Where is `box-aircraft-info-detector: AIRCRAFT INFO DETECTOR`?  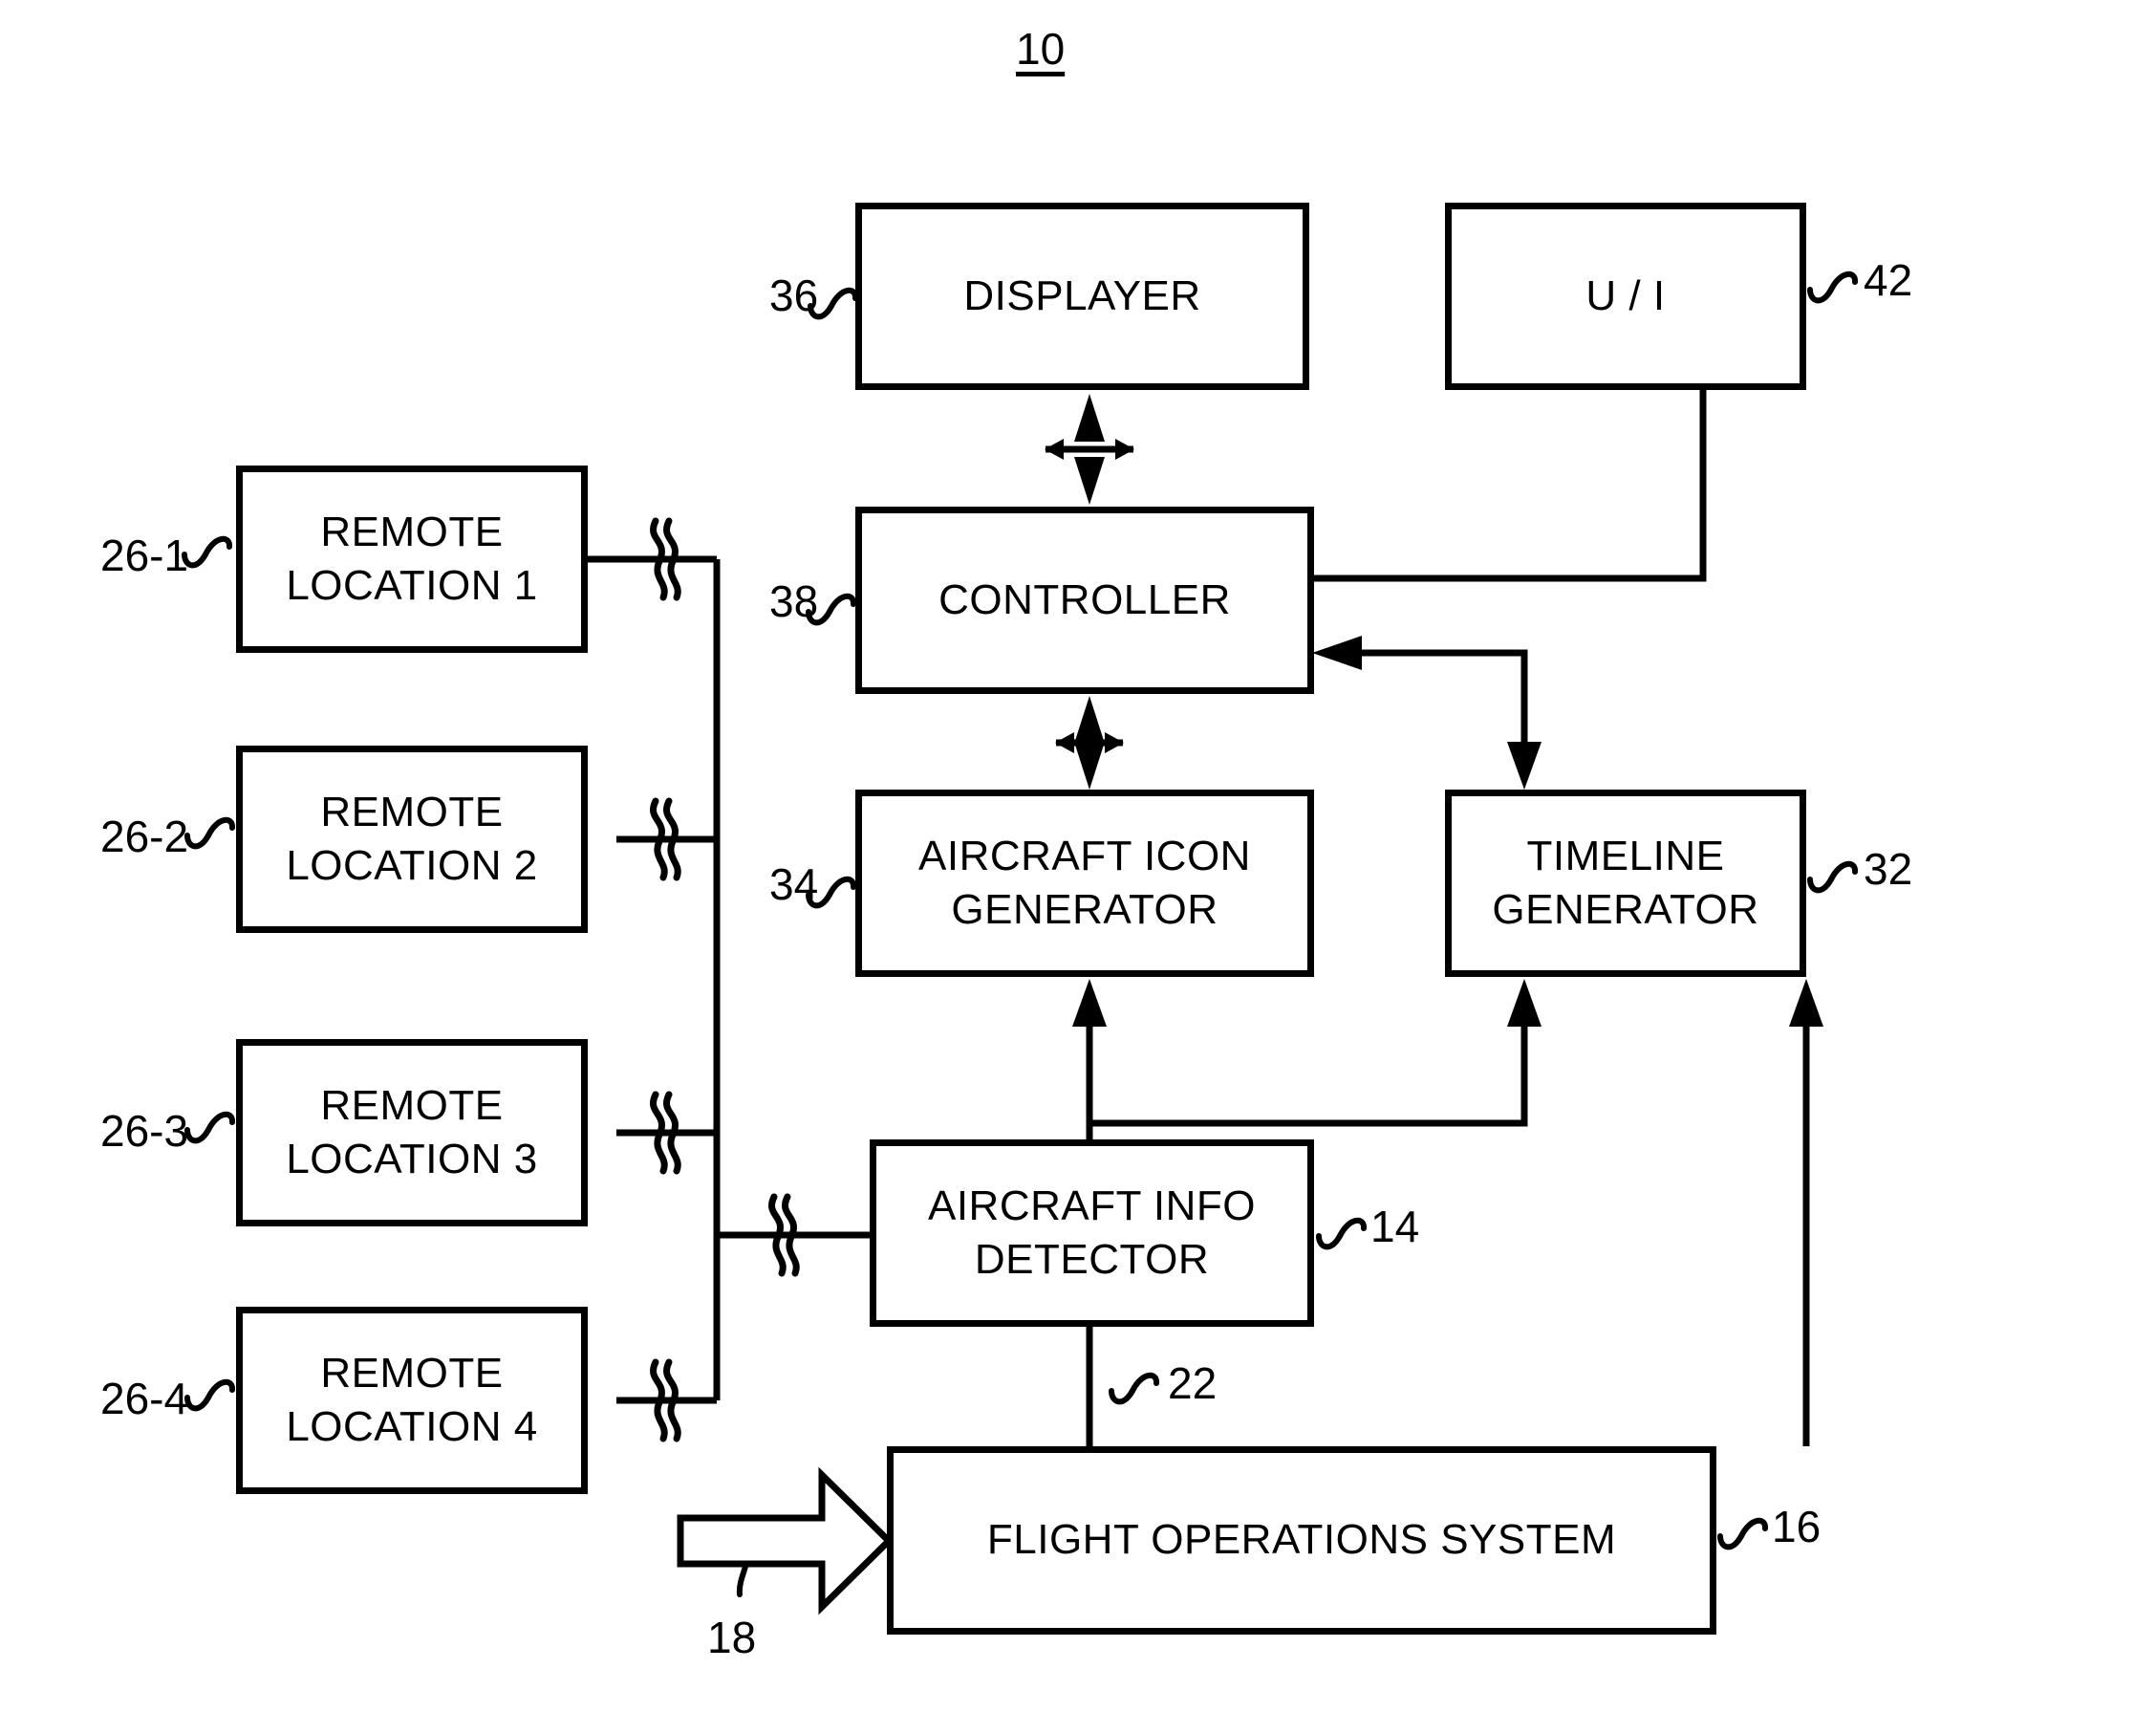
box-aircraft-info-detector: AIRCRAFT INFO DETECTOR is located at coordinates (1092, 1233).